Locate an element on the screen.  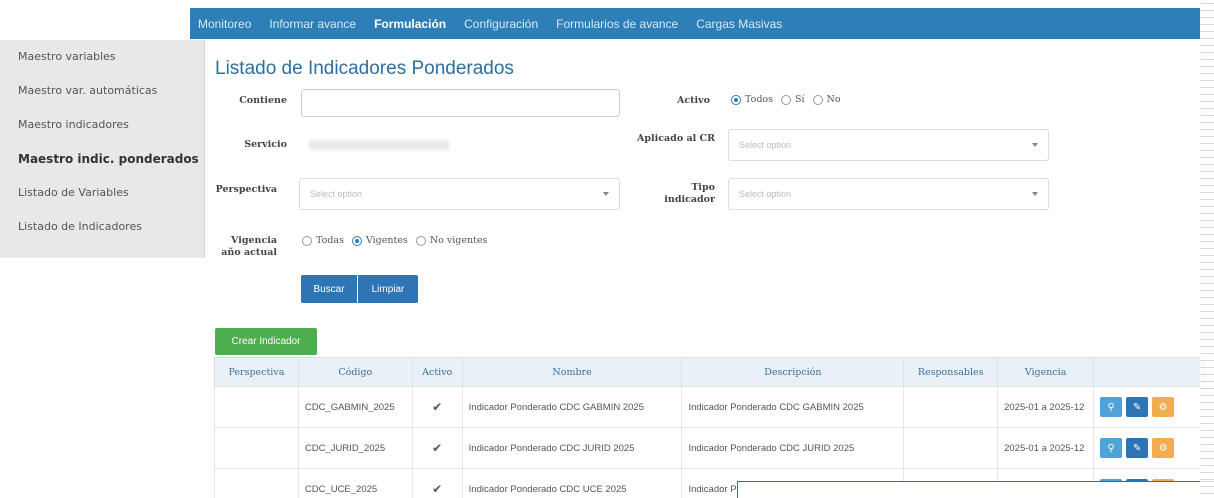
contiene-label: Contiene is located at coordinates (263, 100).